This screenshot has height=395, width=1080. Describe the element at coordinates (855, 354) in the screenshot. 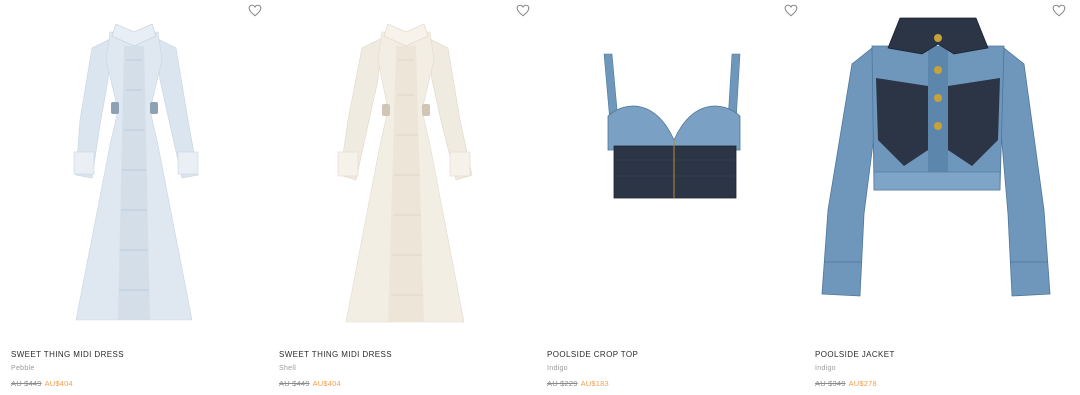

I see `product-name: POOLSIDE JACKET` at that location.